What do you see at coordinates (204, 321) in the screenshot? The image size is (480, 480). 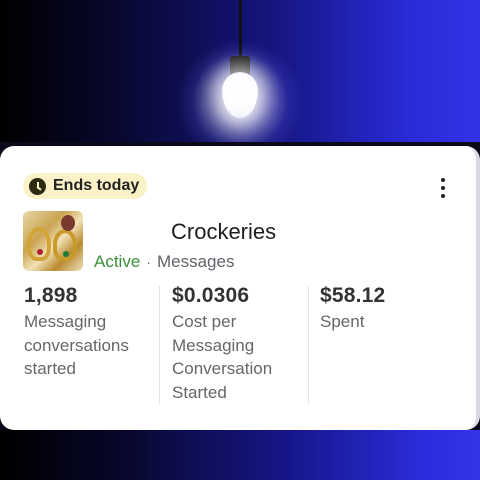 I see `metric-label-line: Cost per` at bounding box center [204, 321].